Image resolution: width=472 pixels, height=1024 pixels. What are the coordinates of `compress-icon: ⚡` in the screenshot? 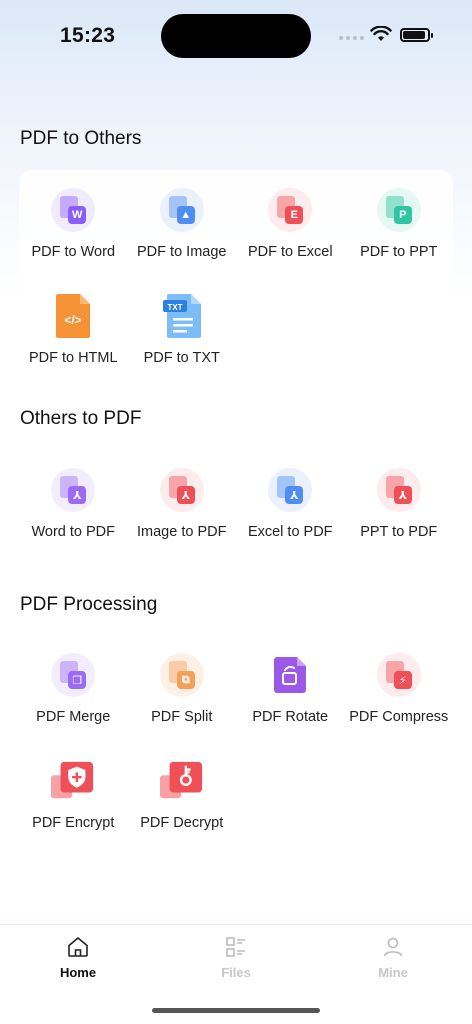 It's located at (398, 675).